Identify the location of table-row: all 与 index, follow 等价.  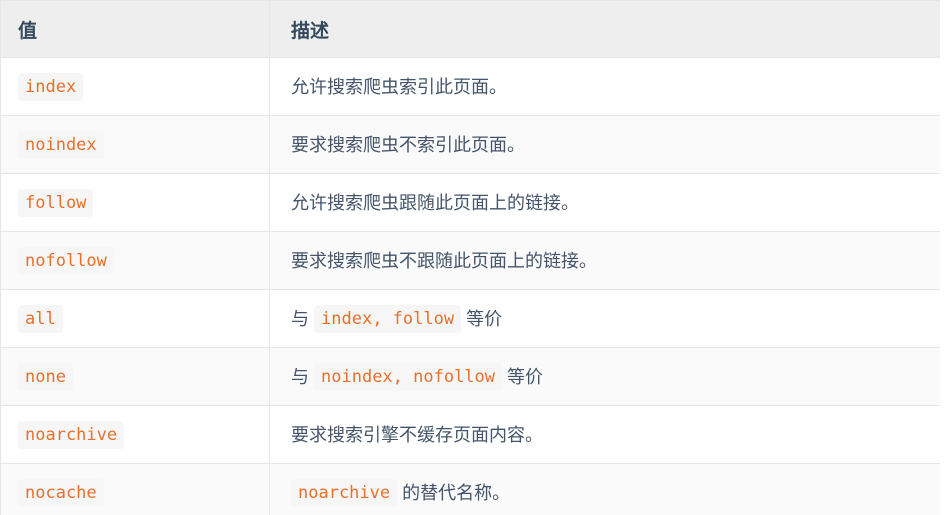
(470, 318).